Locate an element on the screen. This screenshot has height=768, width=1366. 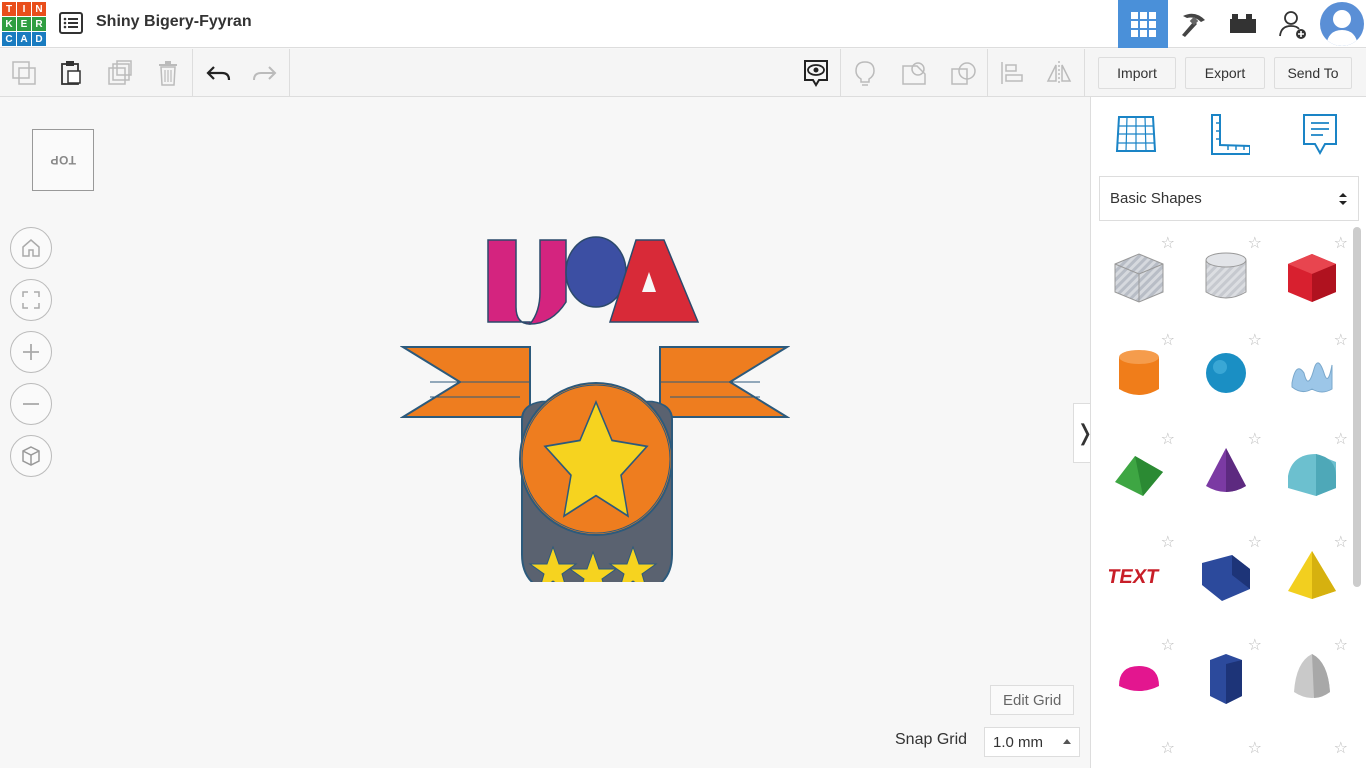
user-avatar-button is located at coordinates (1342, 24).